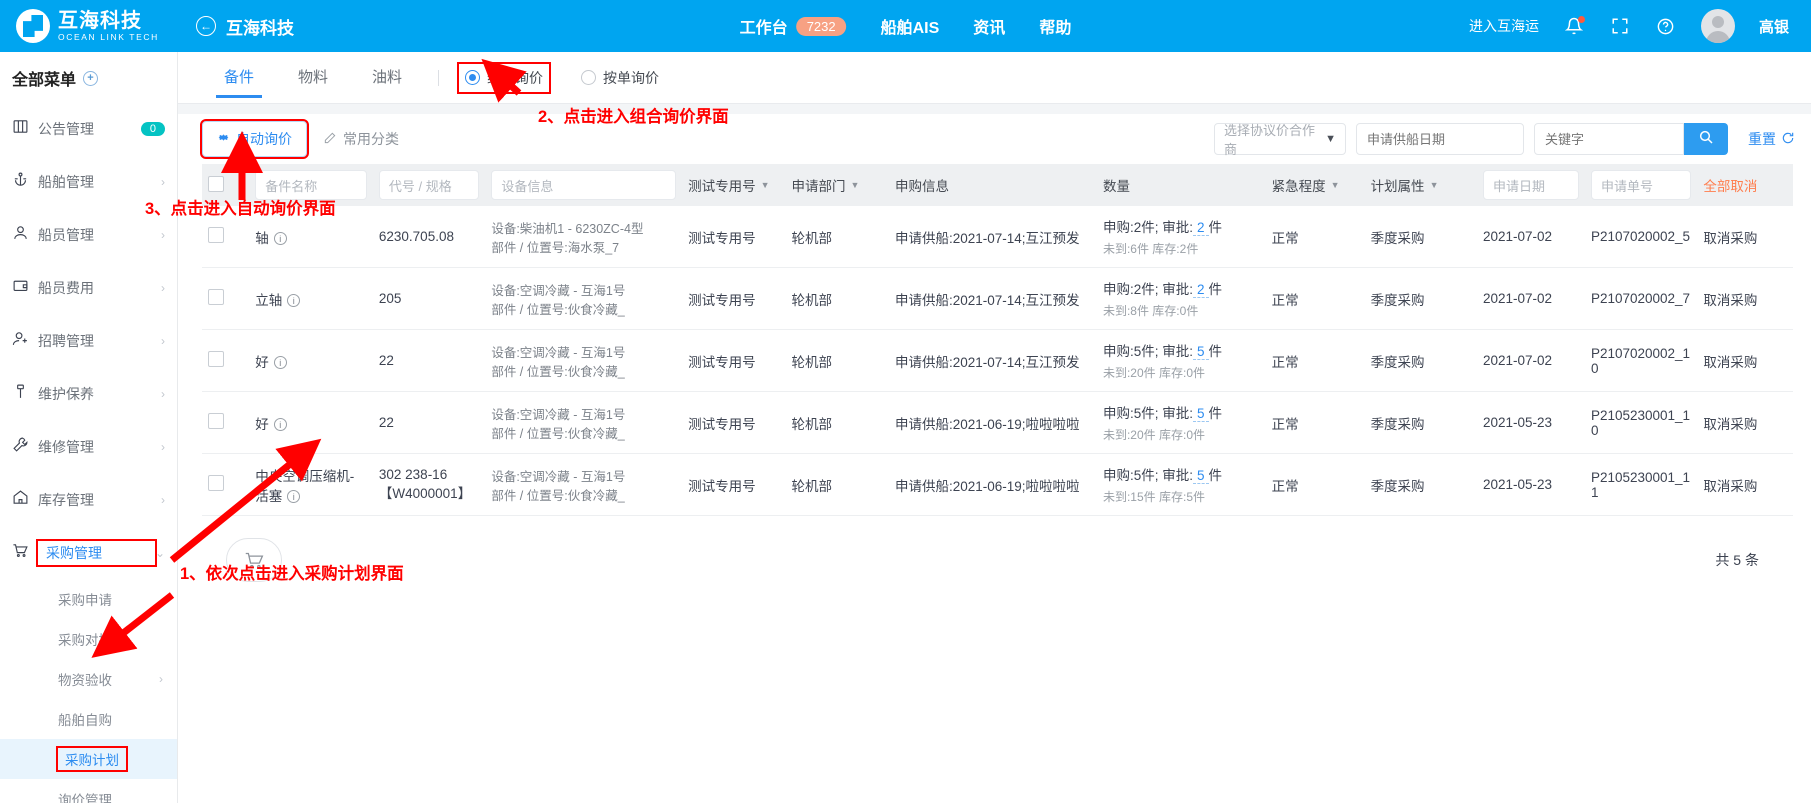 The image size is (1811, 803). Describe the element at coordinates (793, 26) in the screenshot. I see `nav-item-workbench: 工作台 7232` at that location.